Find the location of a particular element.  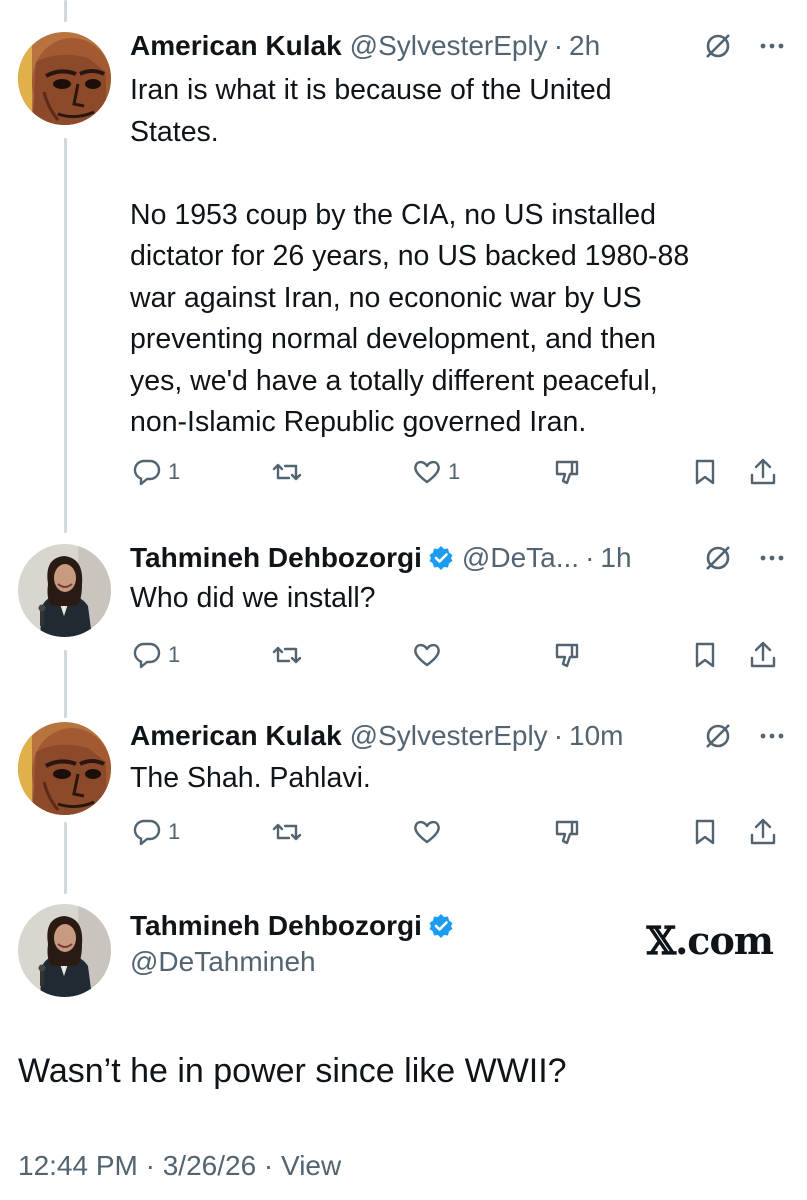

tweet-text: The Shah. Pahlavi. is located at coordinates (250, 778).